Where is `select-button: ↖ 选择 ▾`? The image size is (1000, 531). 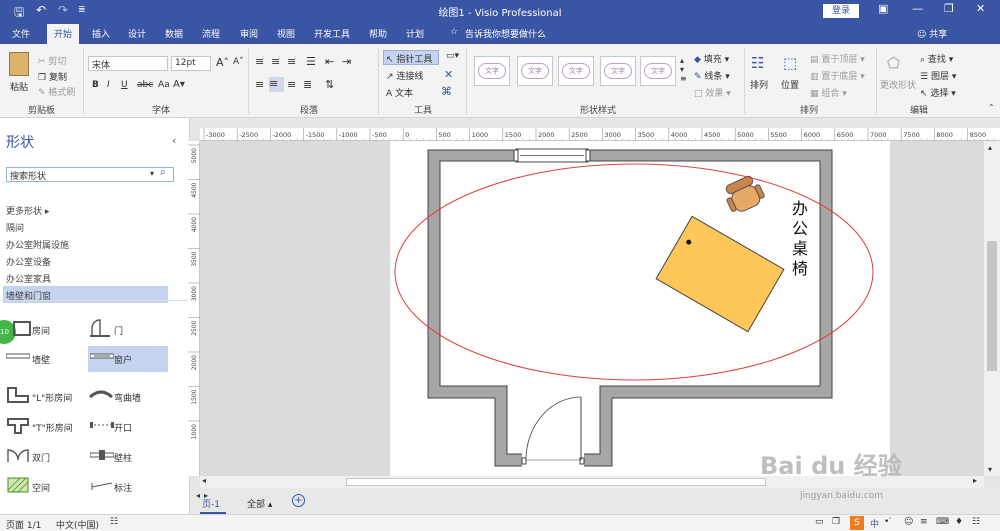
select-button: ↖ 选择 ▾ is located at coordinates (938, 92).